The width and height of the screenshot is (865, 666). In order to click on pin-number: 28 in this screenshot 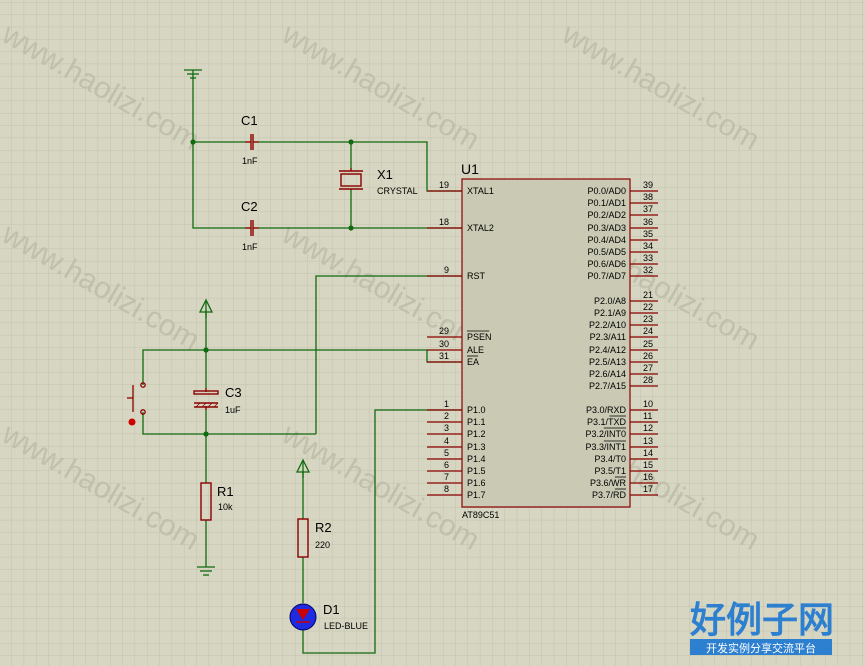, I will do `click(648, 380)`.